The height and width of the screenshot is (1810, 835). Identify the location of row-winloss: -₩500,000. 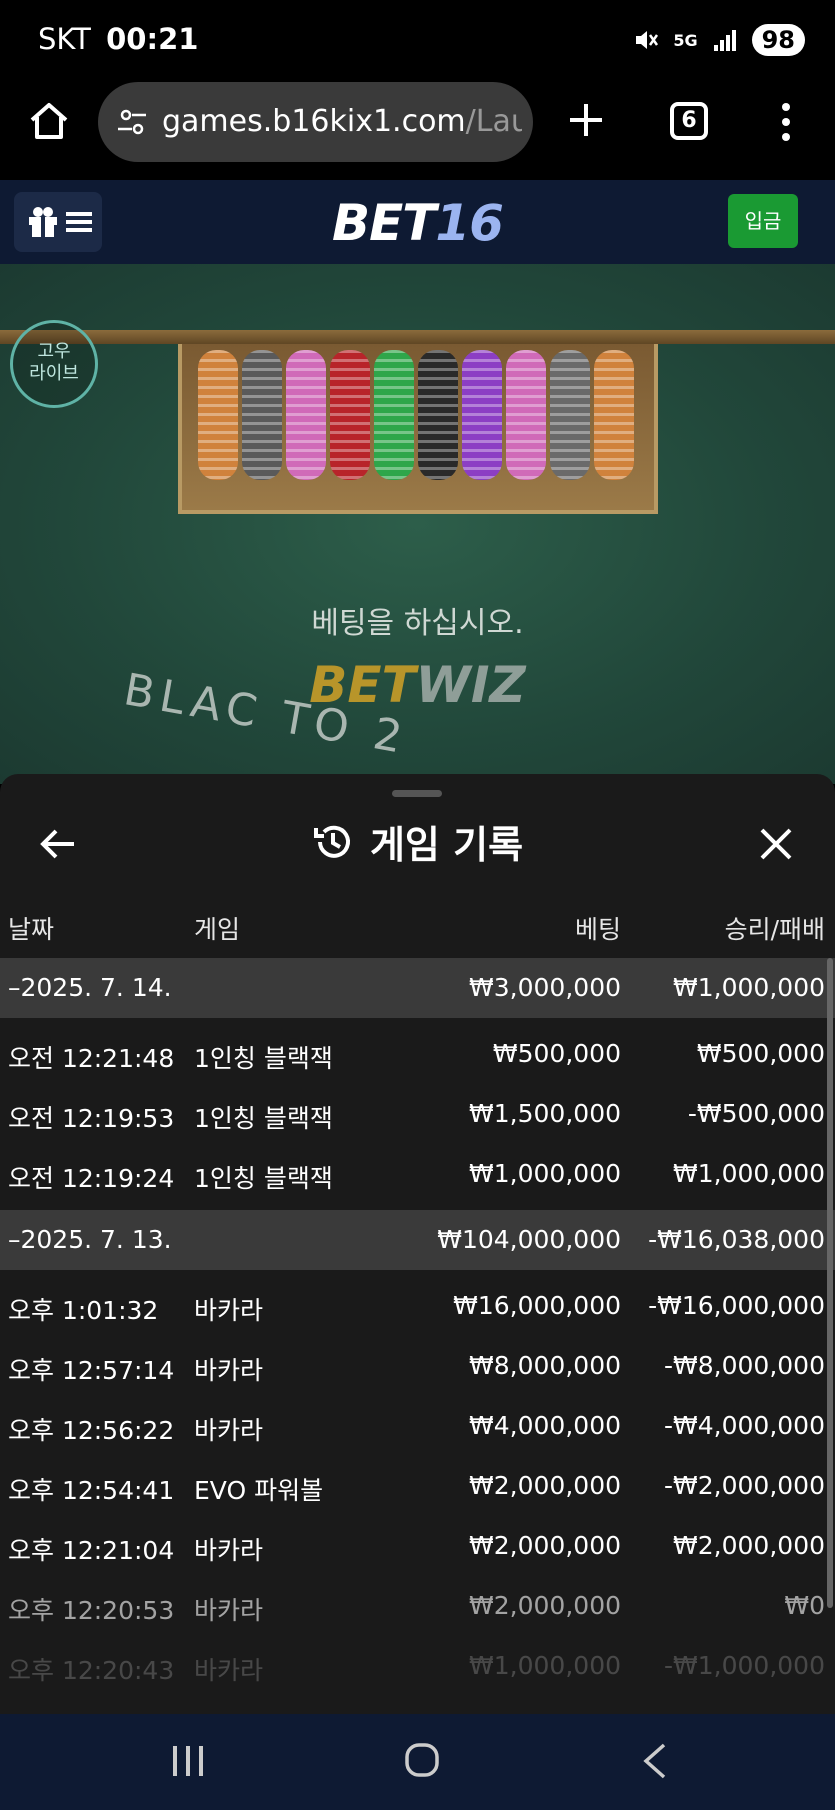
(756, 1113).